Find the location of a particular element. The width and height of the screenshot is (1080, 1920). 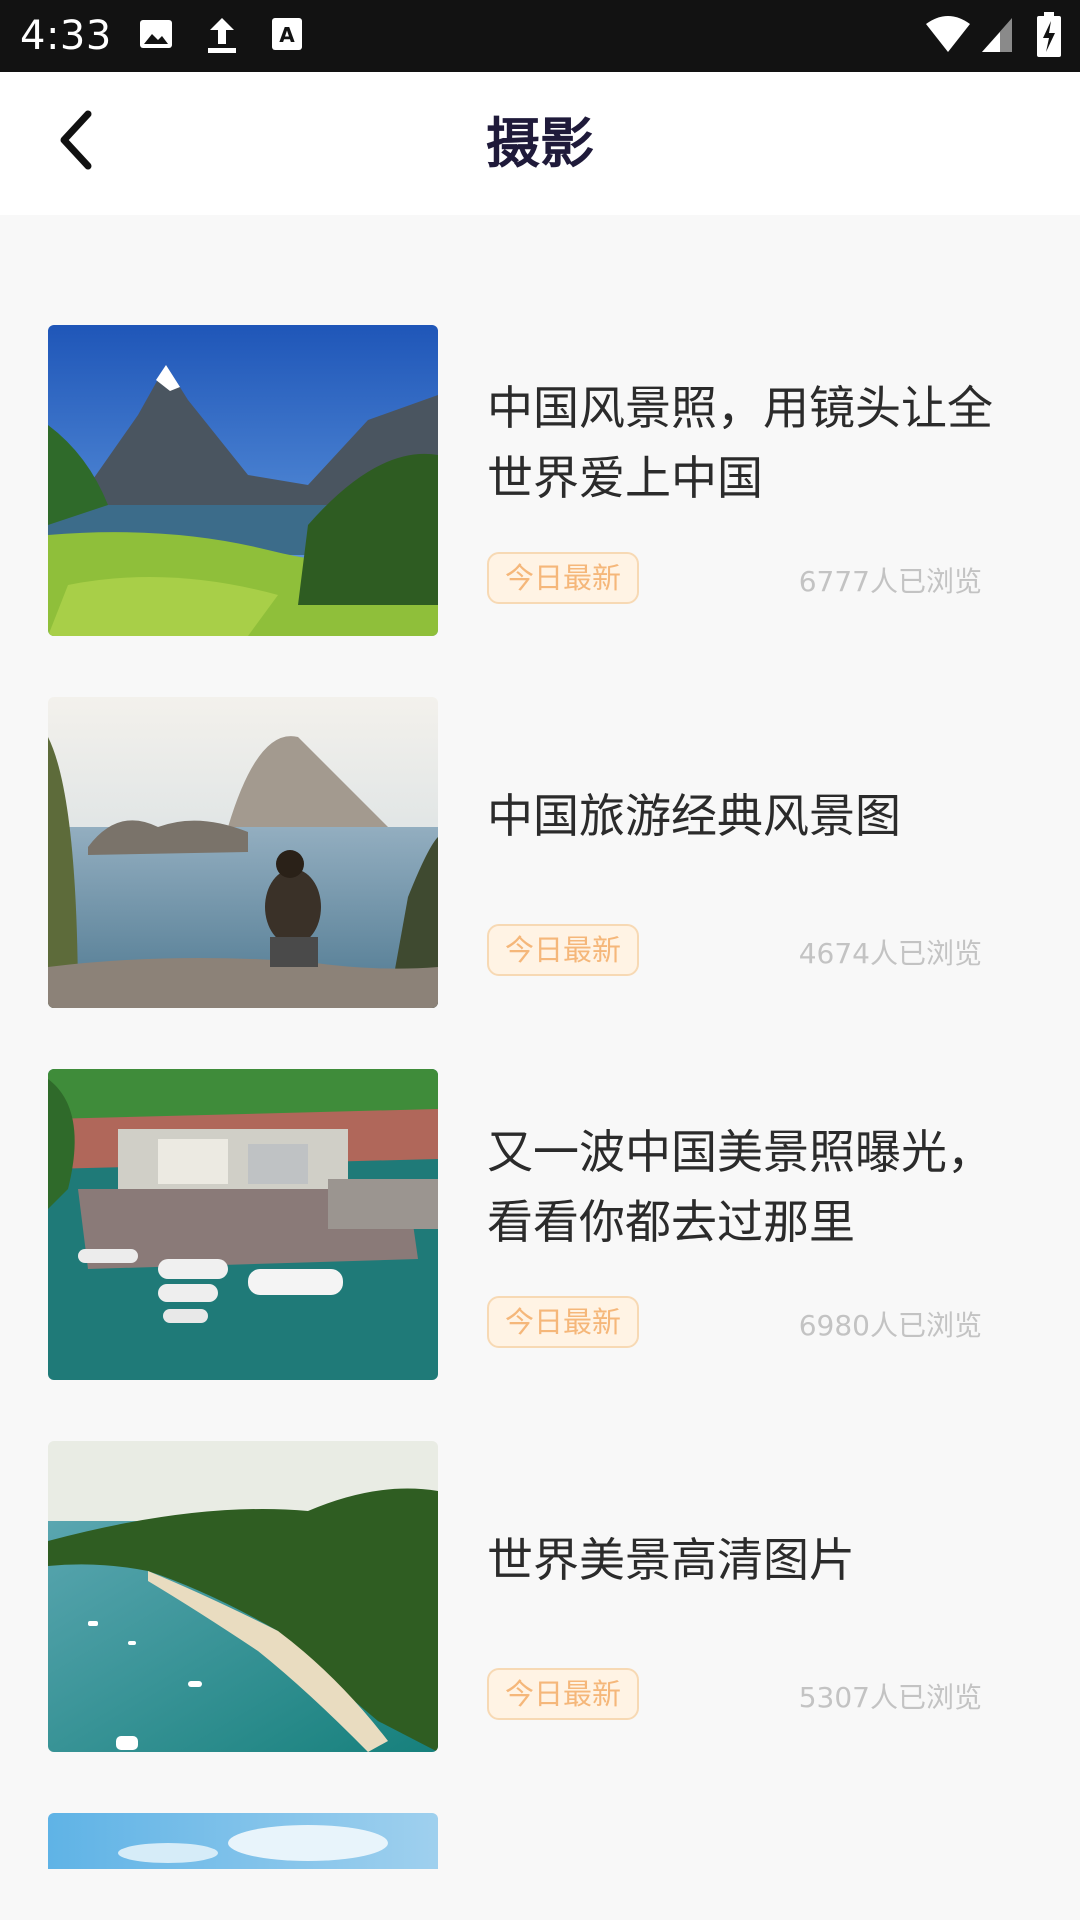

view-count: 6777人已浏览 is located at coordinates (890, 581).